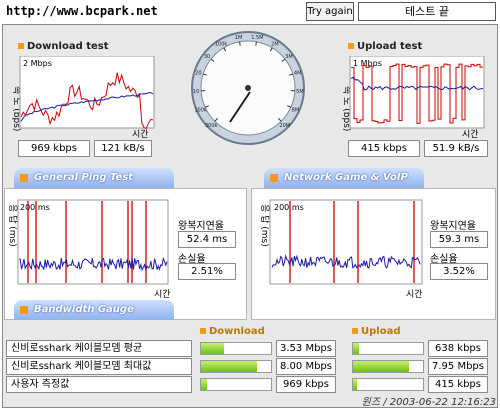 This screenshot has height=410, width=500. What do you see at coordinates (211, 126) in the screenshot?
I see `gauge-tick-label: 300k` at bounding box center [211, 126].